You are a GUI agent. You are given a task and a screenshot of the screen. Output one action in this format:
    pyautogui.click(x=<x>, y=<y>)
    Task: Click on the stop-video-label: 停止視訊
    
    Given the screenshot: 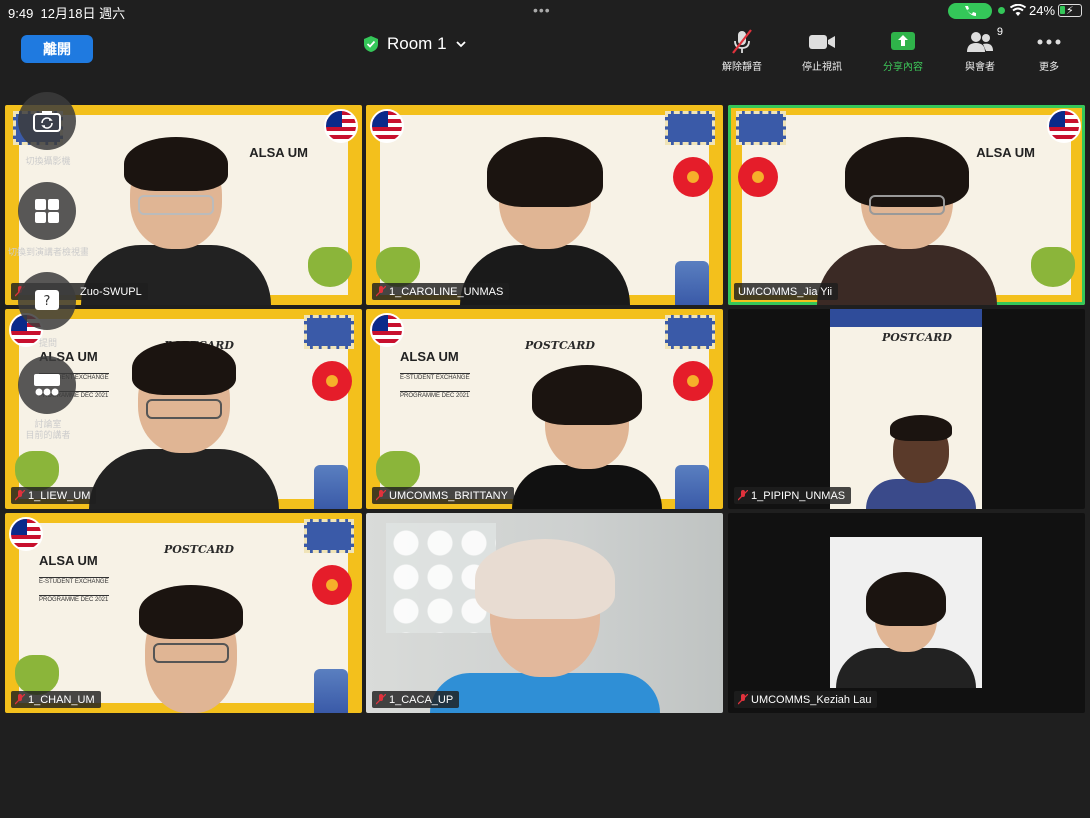 What is the action you would take?
    pyautogui.click(x=822, y=67)
    